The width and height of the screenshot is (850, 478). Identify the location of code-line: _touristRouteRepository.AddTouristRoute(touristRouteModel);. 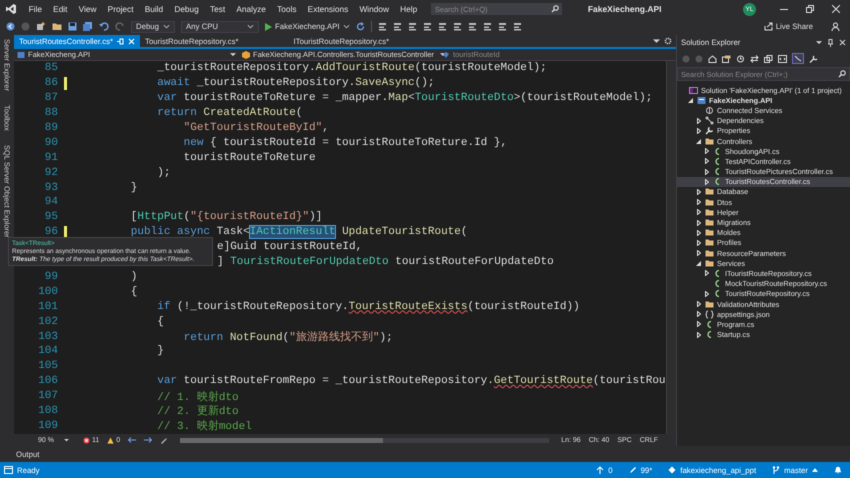
(351, 68).